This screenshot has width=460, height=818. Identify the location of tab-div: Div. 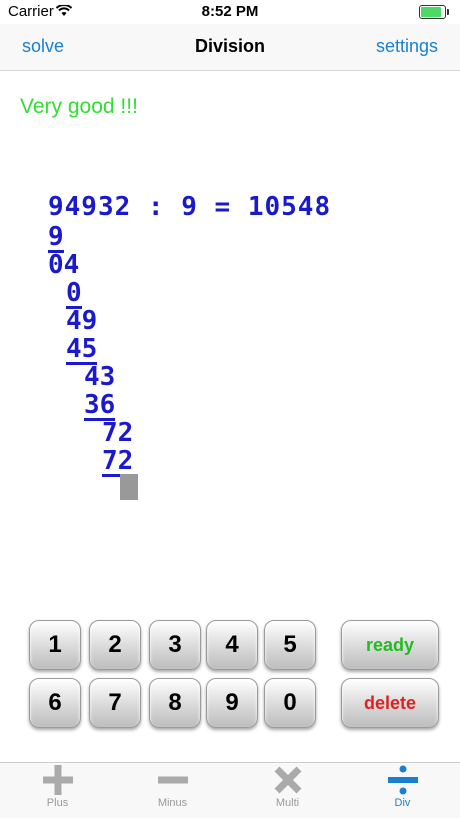
(402, 790).